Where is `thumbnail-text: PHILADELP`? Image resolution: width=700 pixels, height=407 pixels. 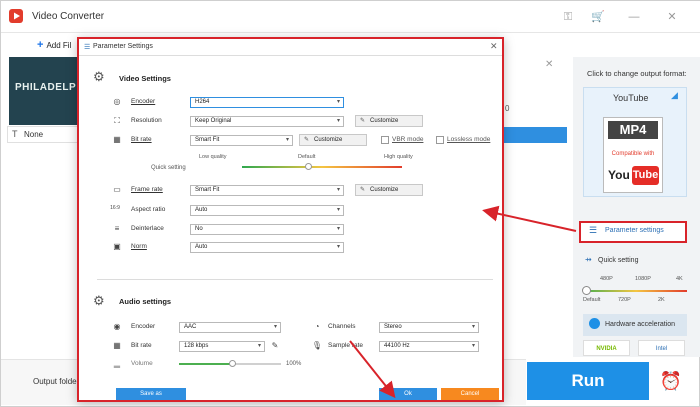
thumbnail-text: PHILADELP is located at coordinates (46, 87).